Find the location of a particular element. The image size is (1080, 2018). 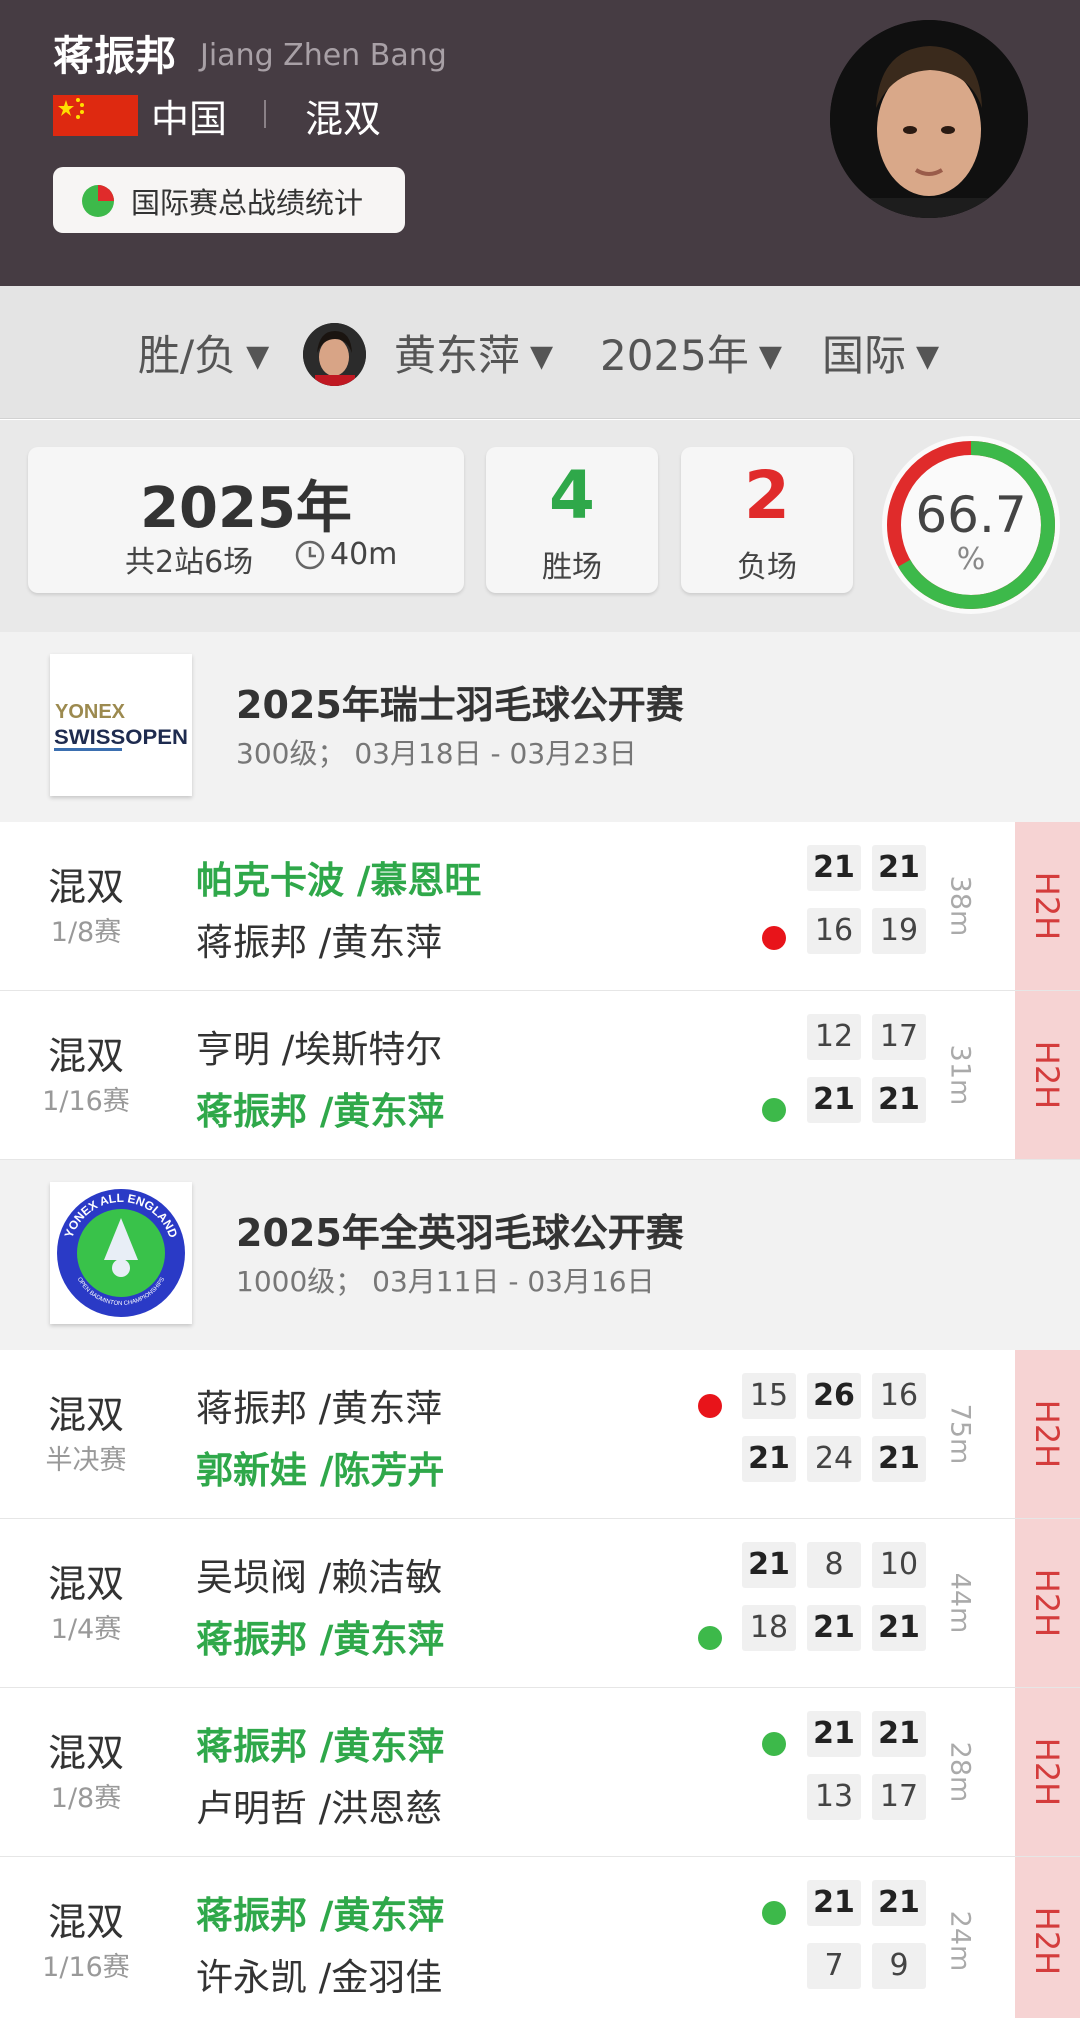

team-2: 郭新娃 /陈芳卉 is located at coordinates (320, 1467).